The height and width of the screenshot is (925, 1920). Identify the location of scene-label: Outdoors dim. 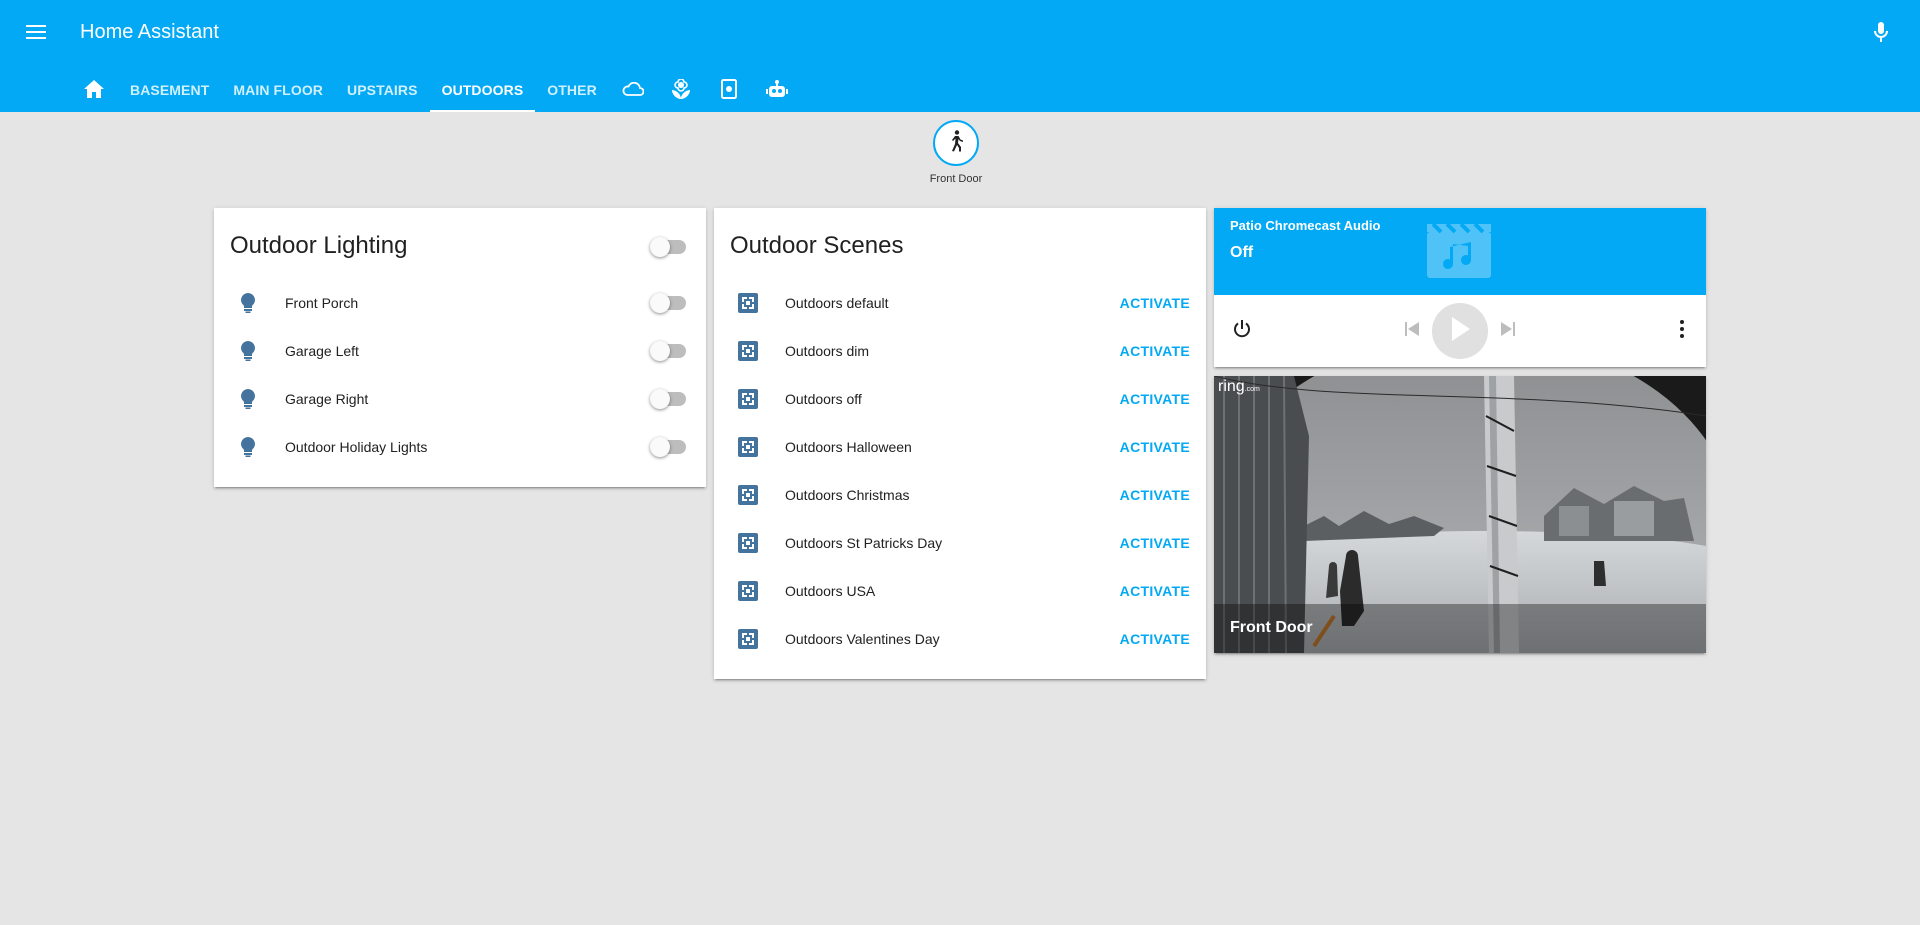
(827, 351).